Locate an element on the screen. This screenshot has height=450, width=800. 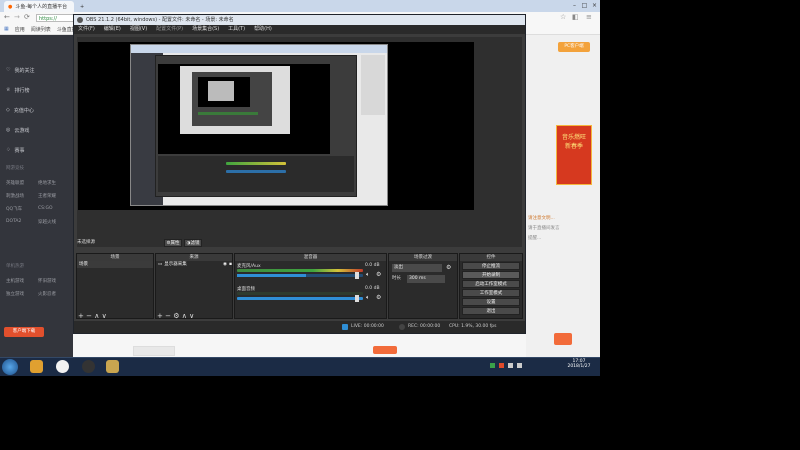
folder-icon is located at coordinates (36, 366).